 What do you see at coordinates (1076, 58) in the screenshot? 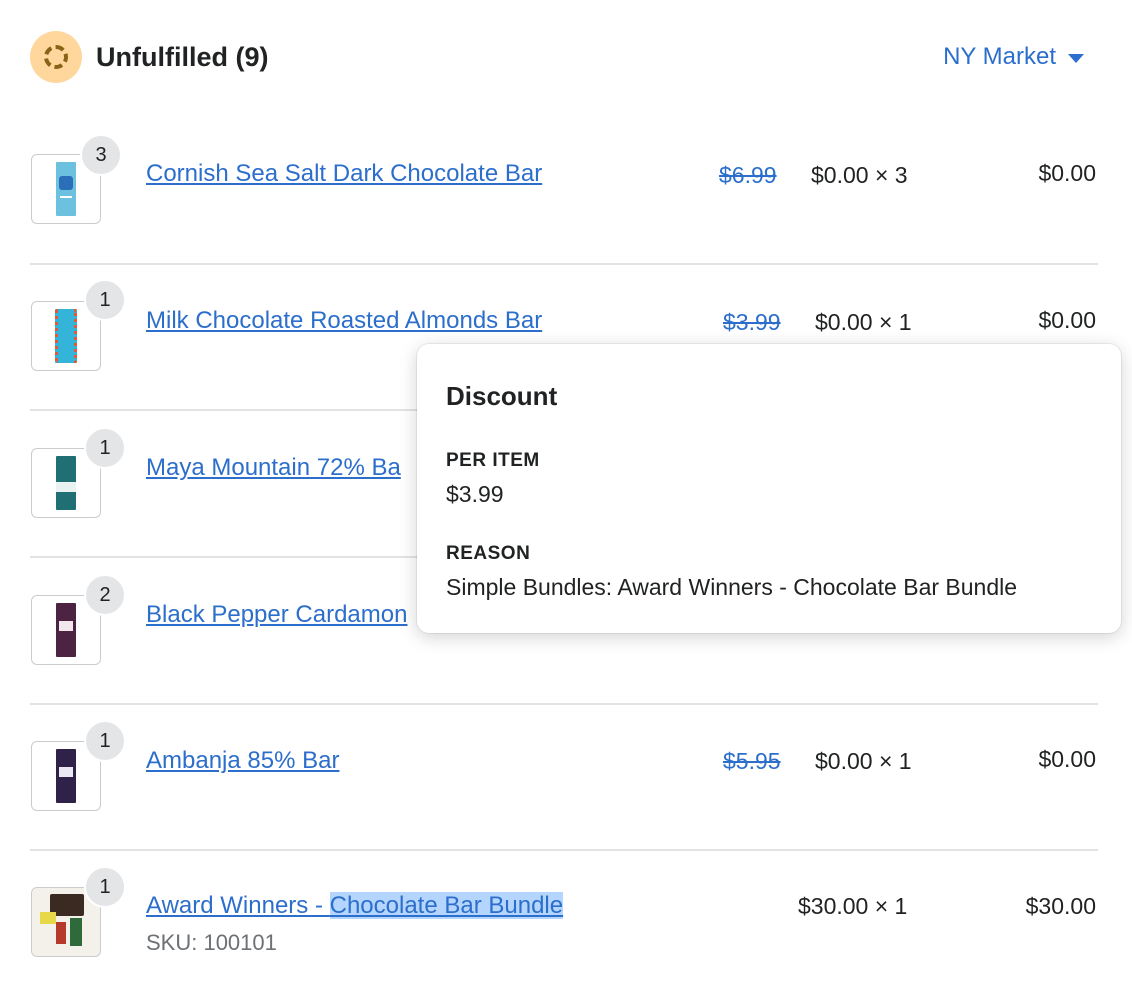
I see `caret-down-icon` at bounding box center [1076, 58].